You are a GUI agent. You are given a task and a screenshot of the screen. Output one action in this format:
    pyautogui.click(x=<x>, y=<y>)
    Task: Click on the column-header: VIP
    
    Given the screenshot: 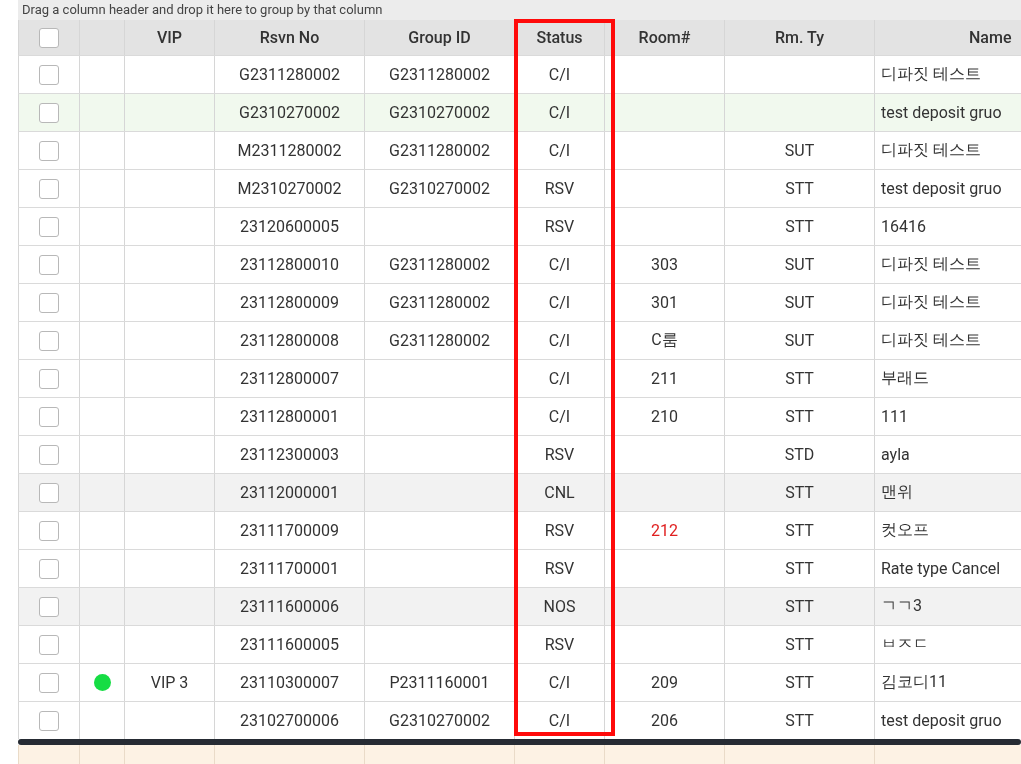 What is the action you would take?
    pyautogui.click(x=169, y=37)
    